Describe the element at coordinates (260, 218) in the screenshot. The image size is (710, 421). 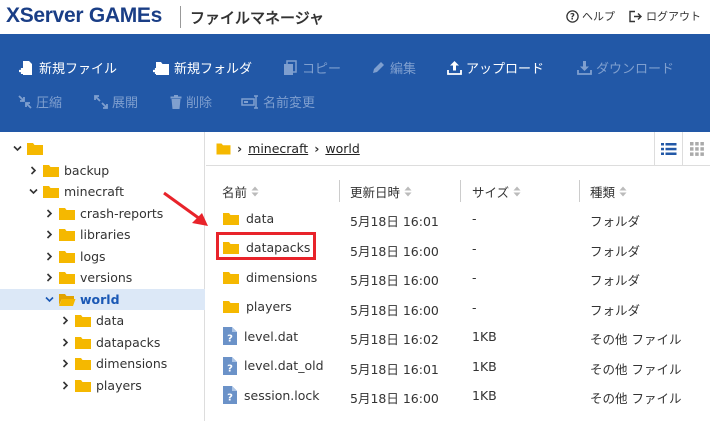
I see `file-name: data` at that location.